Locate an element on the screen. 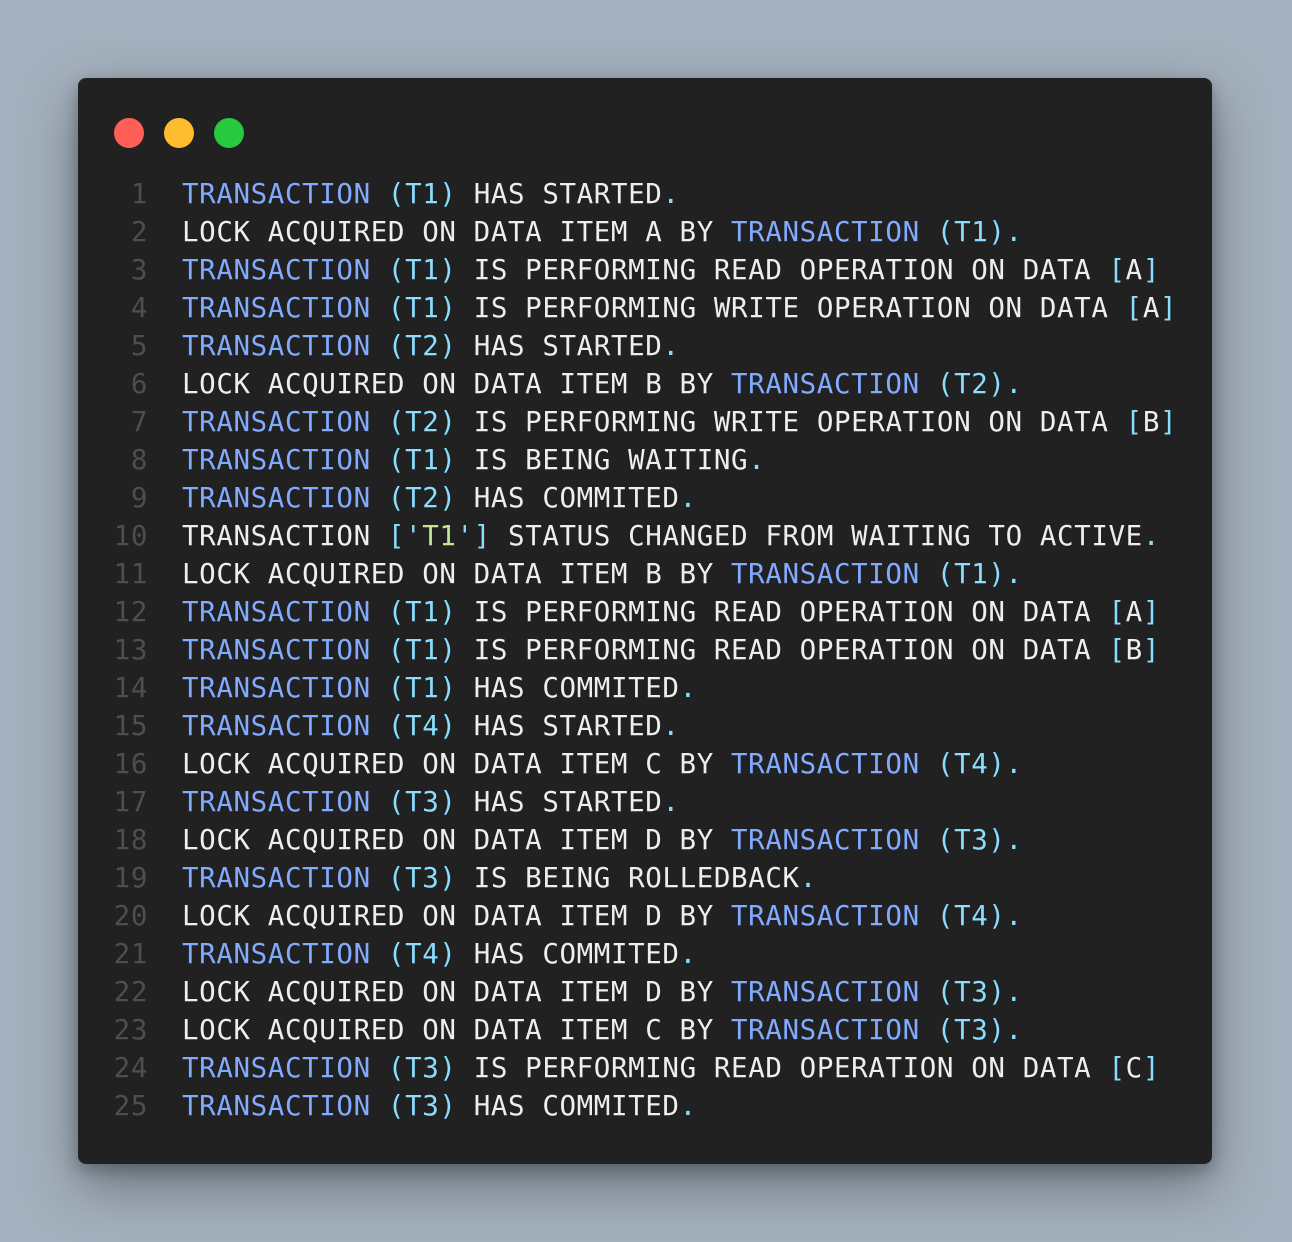  minimize-window-button is located at coordinates (179, 133).